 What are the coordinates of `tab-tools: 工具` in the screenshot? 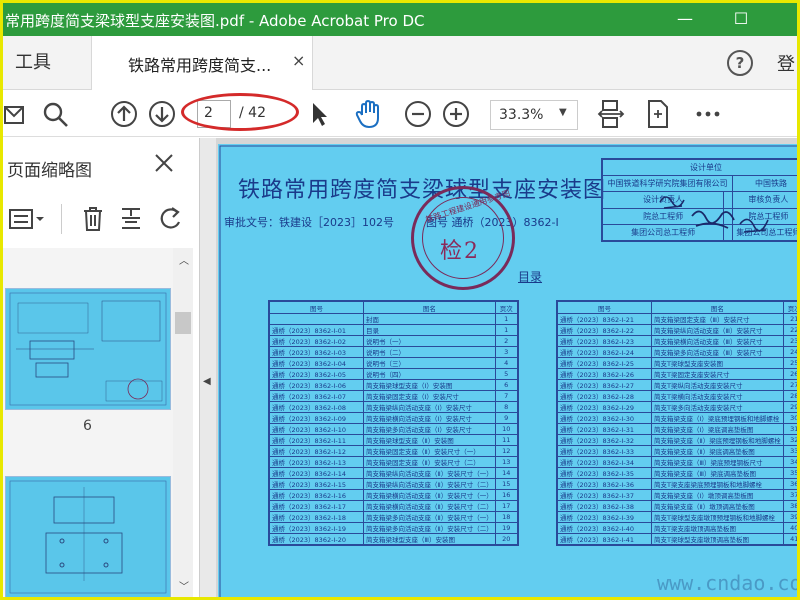 It's located at (47, 63).